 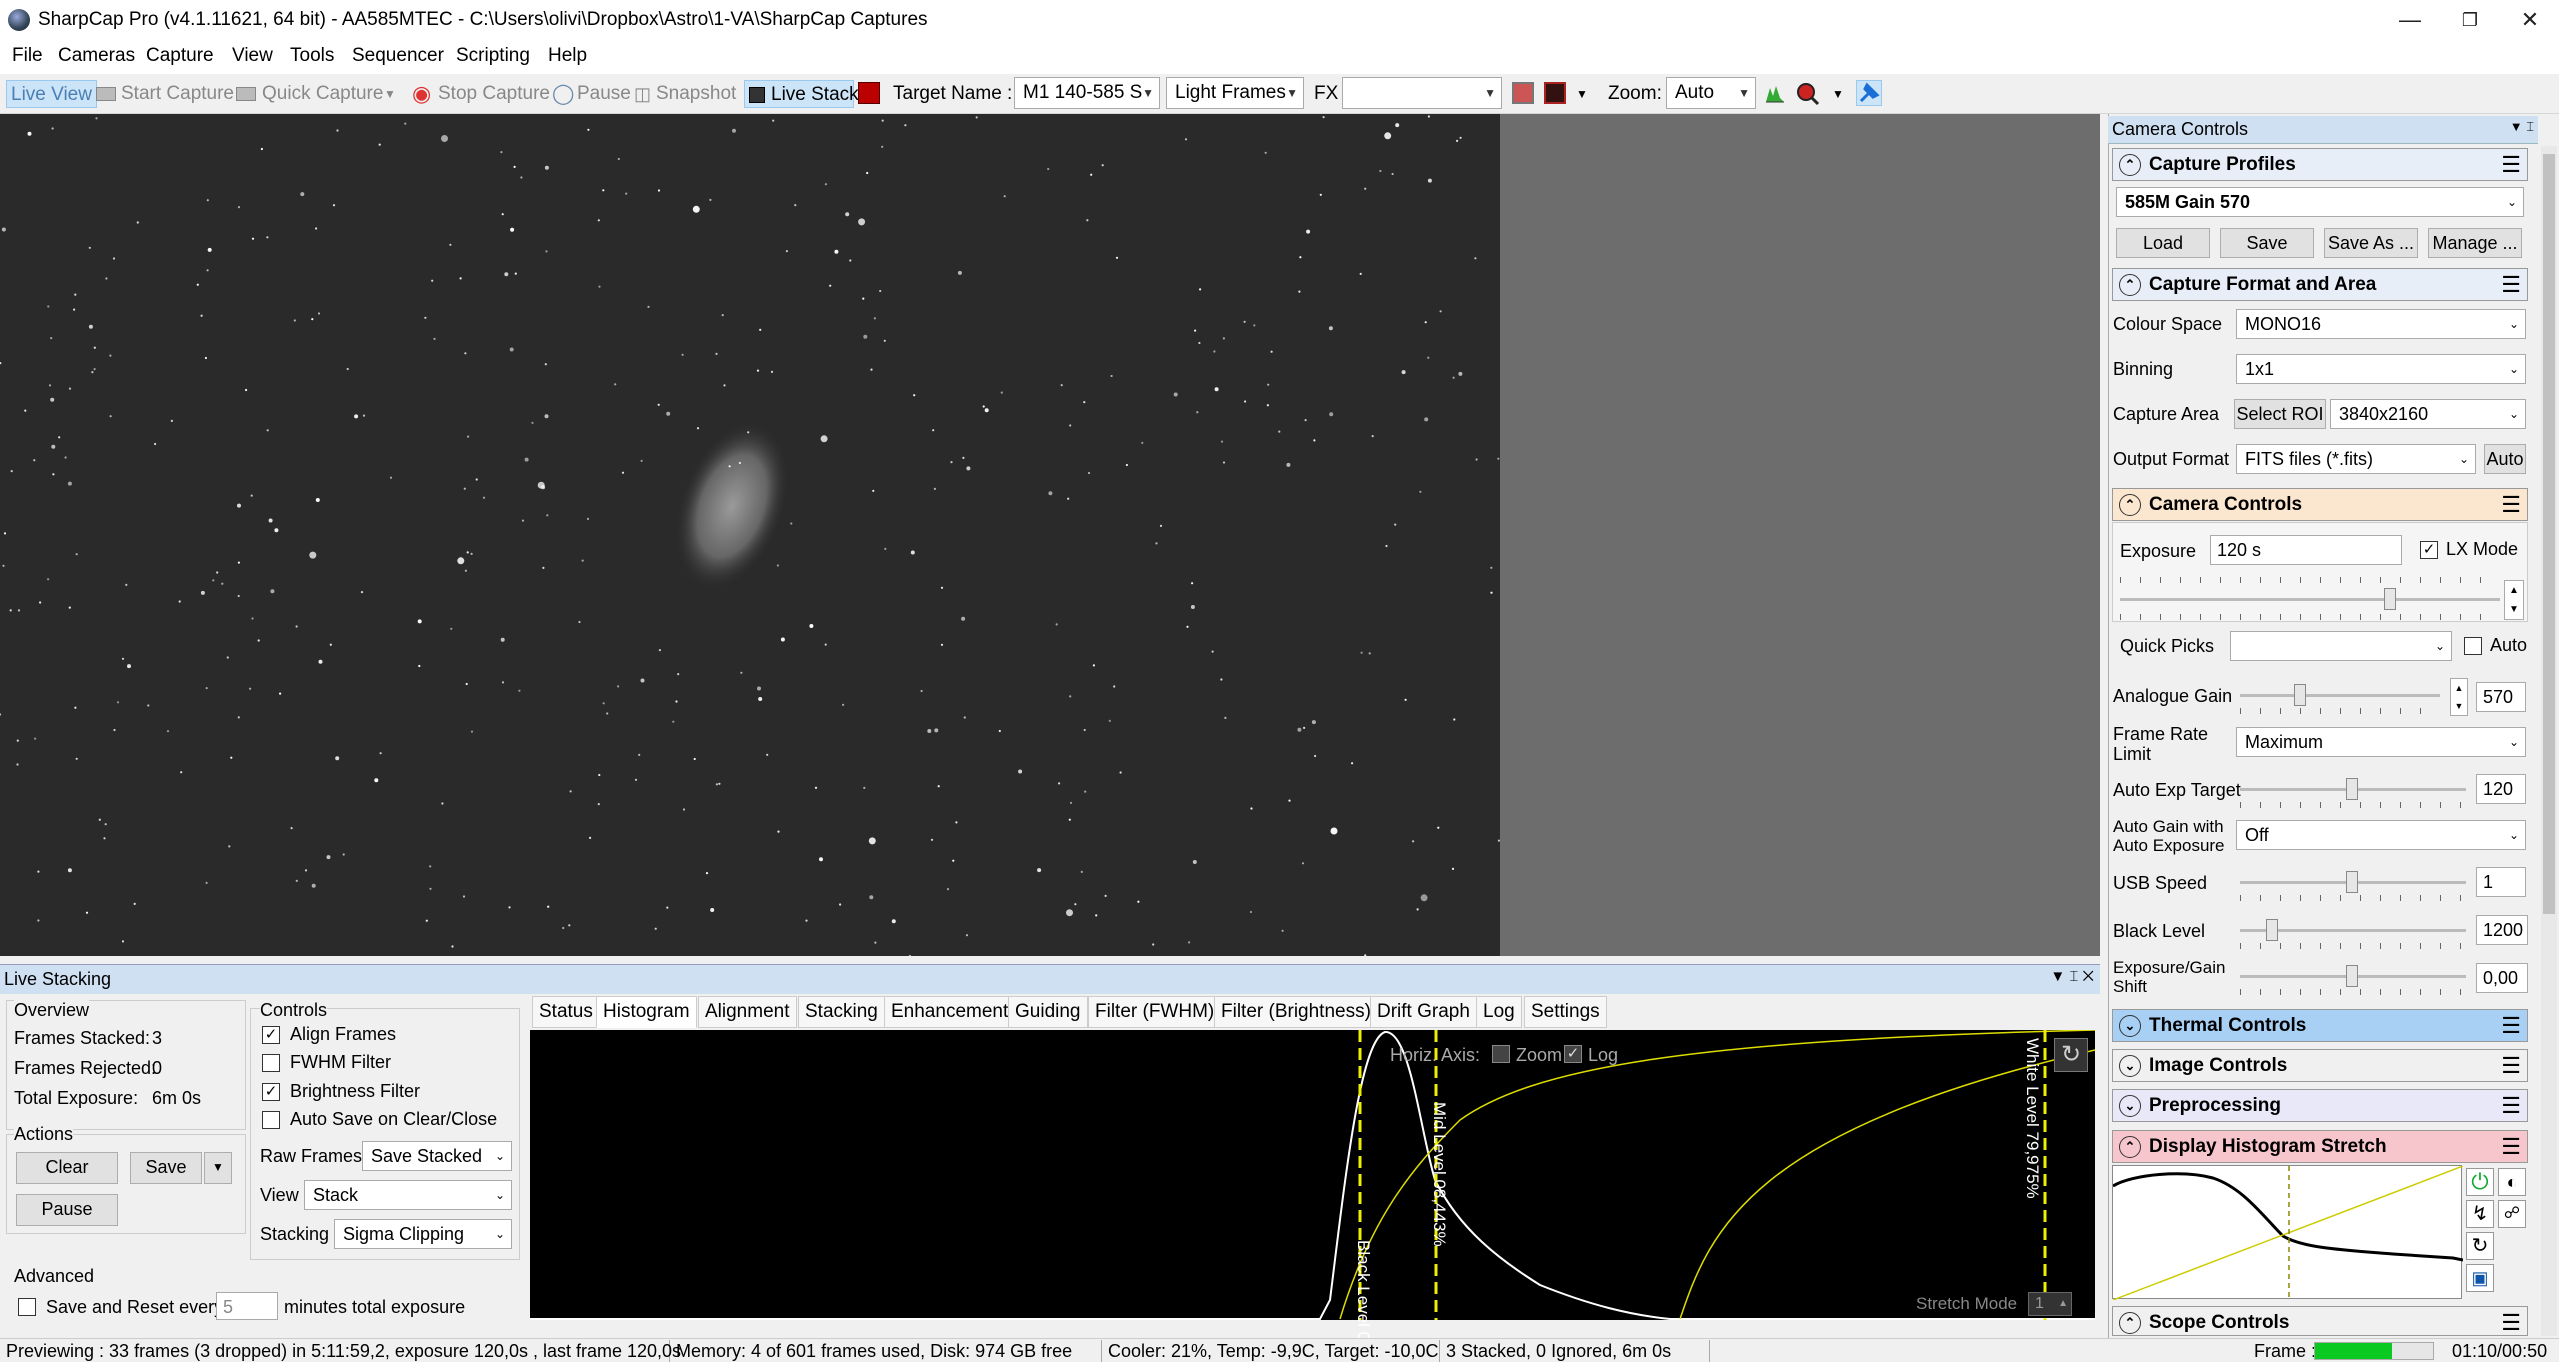 What do you see at coordinates (27, 56) in the screenshot?
I see `menu-file: File` at bounding box center [27, 56].